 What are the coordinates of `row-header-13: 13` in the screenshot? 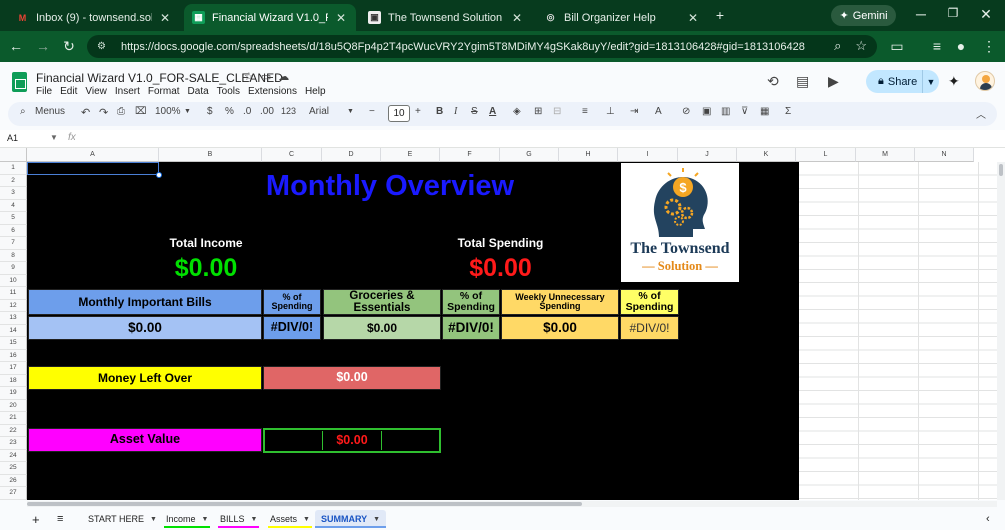 It's located at (13, 318).